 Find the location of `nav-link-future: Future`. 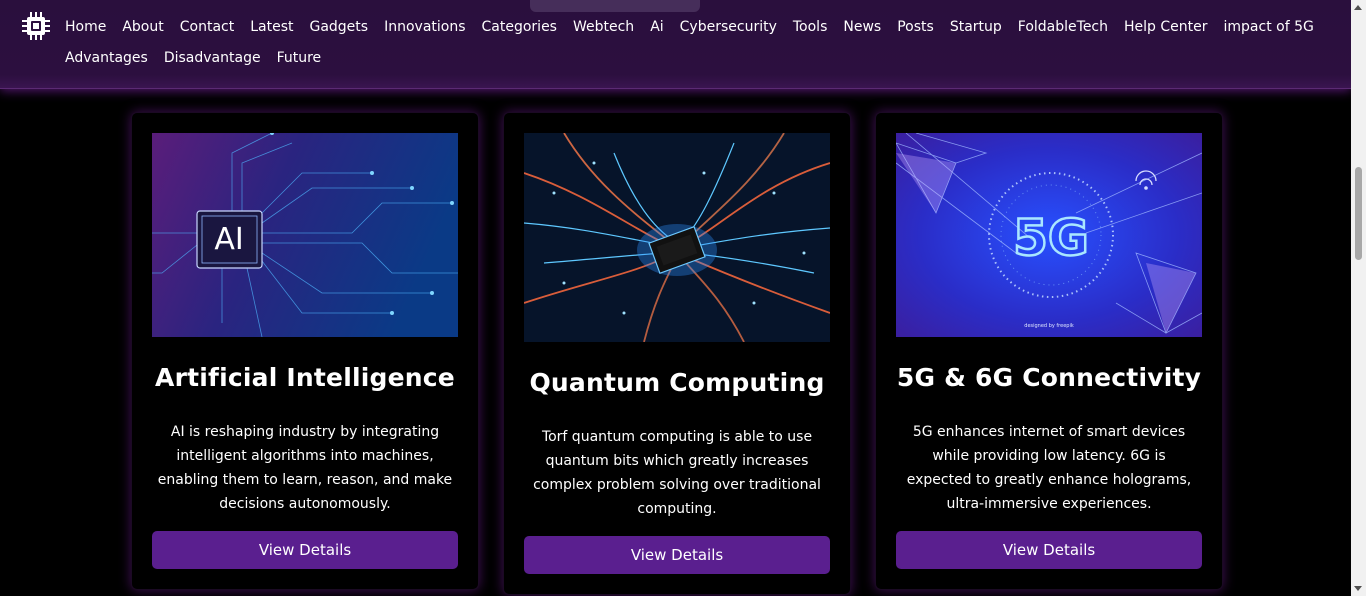

nav-link-future: Future is located at coordinates (299, 58).